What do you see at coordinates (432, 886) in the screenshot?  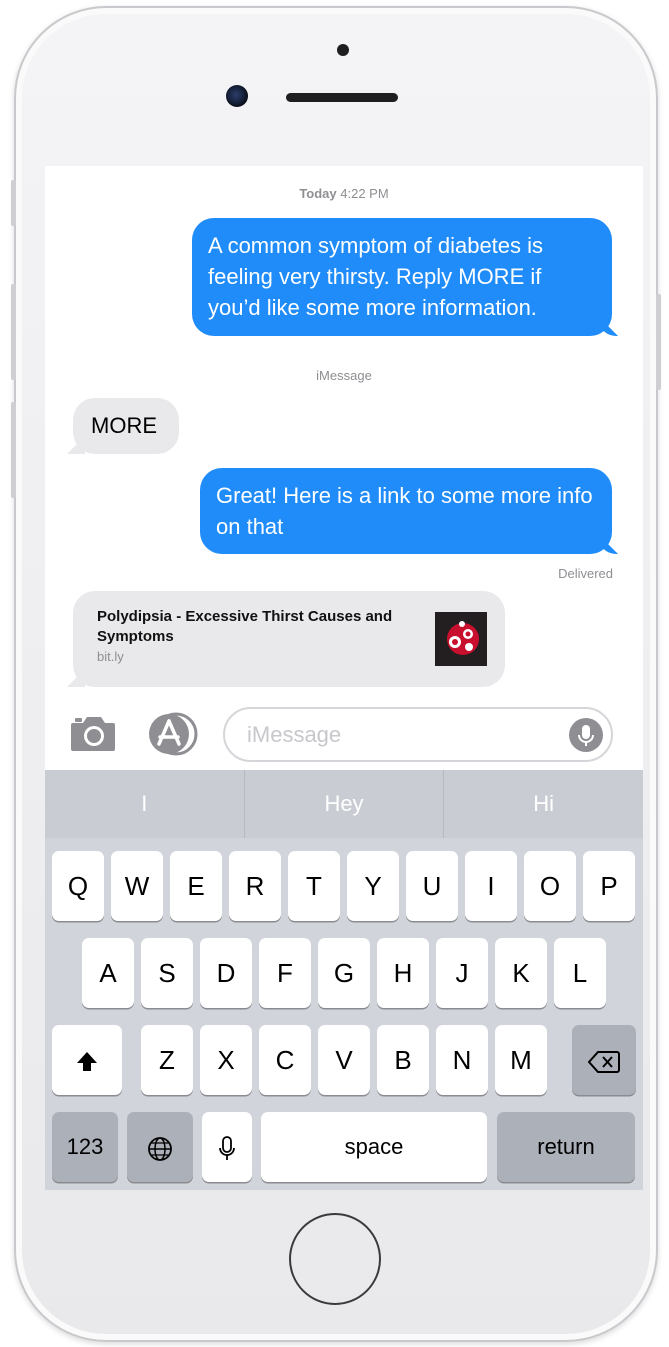 I see `key-u: U` at bounding box center [432, 886].